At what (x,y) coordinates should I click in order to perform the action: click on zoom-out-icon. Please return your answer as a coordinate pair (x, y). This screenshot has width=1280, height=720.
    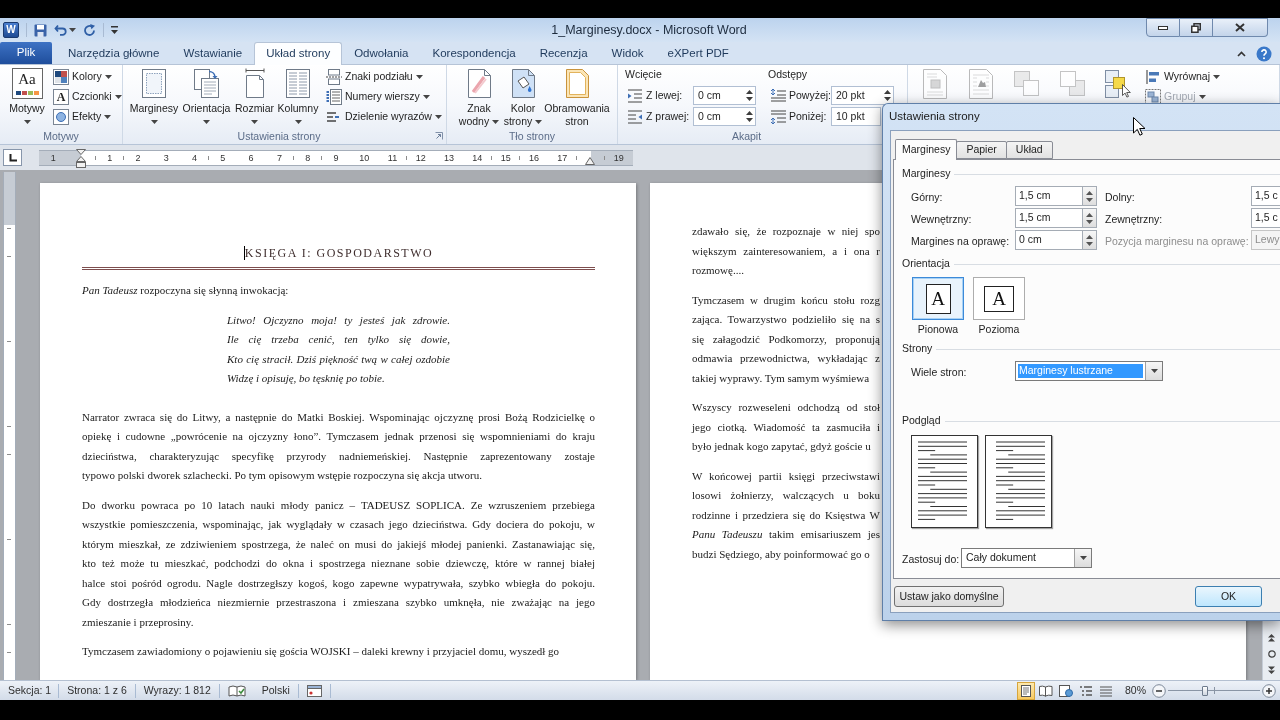
    Looking at the image, I should click on (1159, 690).